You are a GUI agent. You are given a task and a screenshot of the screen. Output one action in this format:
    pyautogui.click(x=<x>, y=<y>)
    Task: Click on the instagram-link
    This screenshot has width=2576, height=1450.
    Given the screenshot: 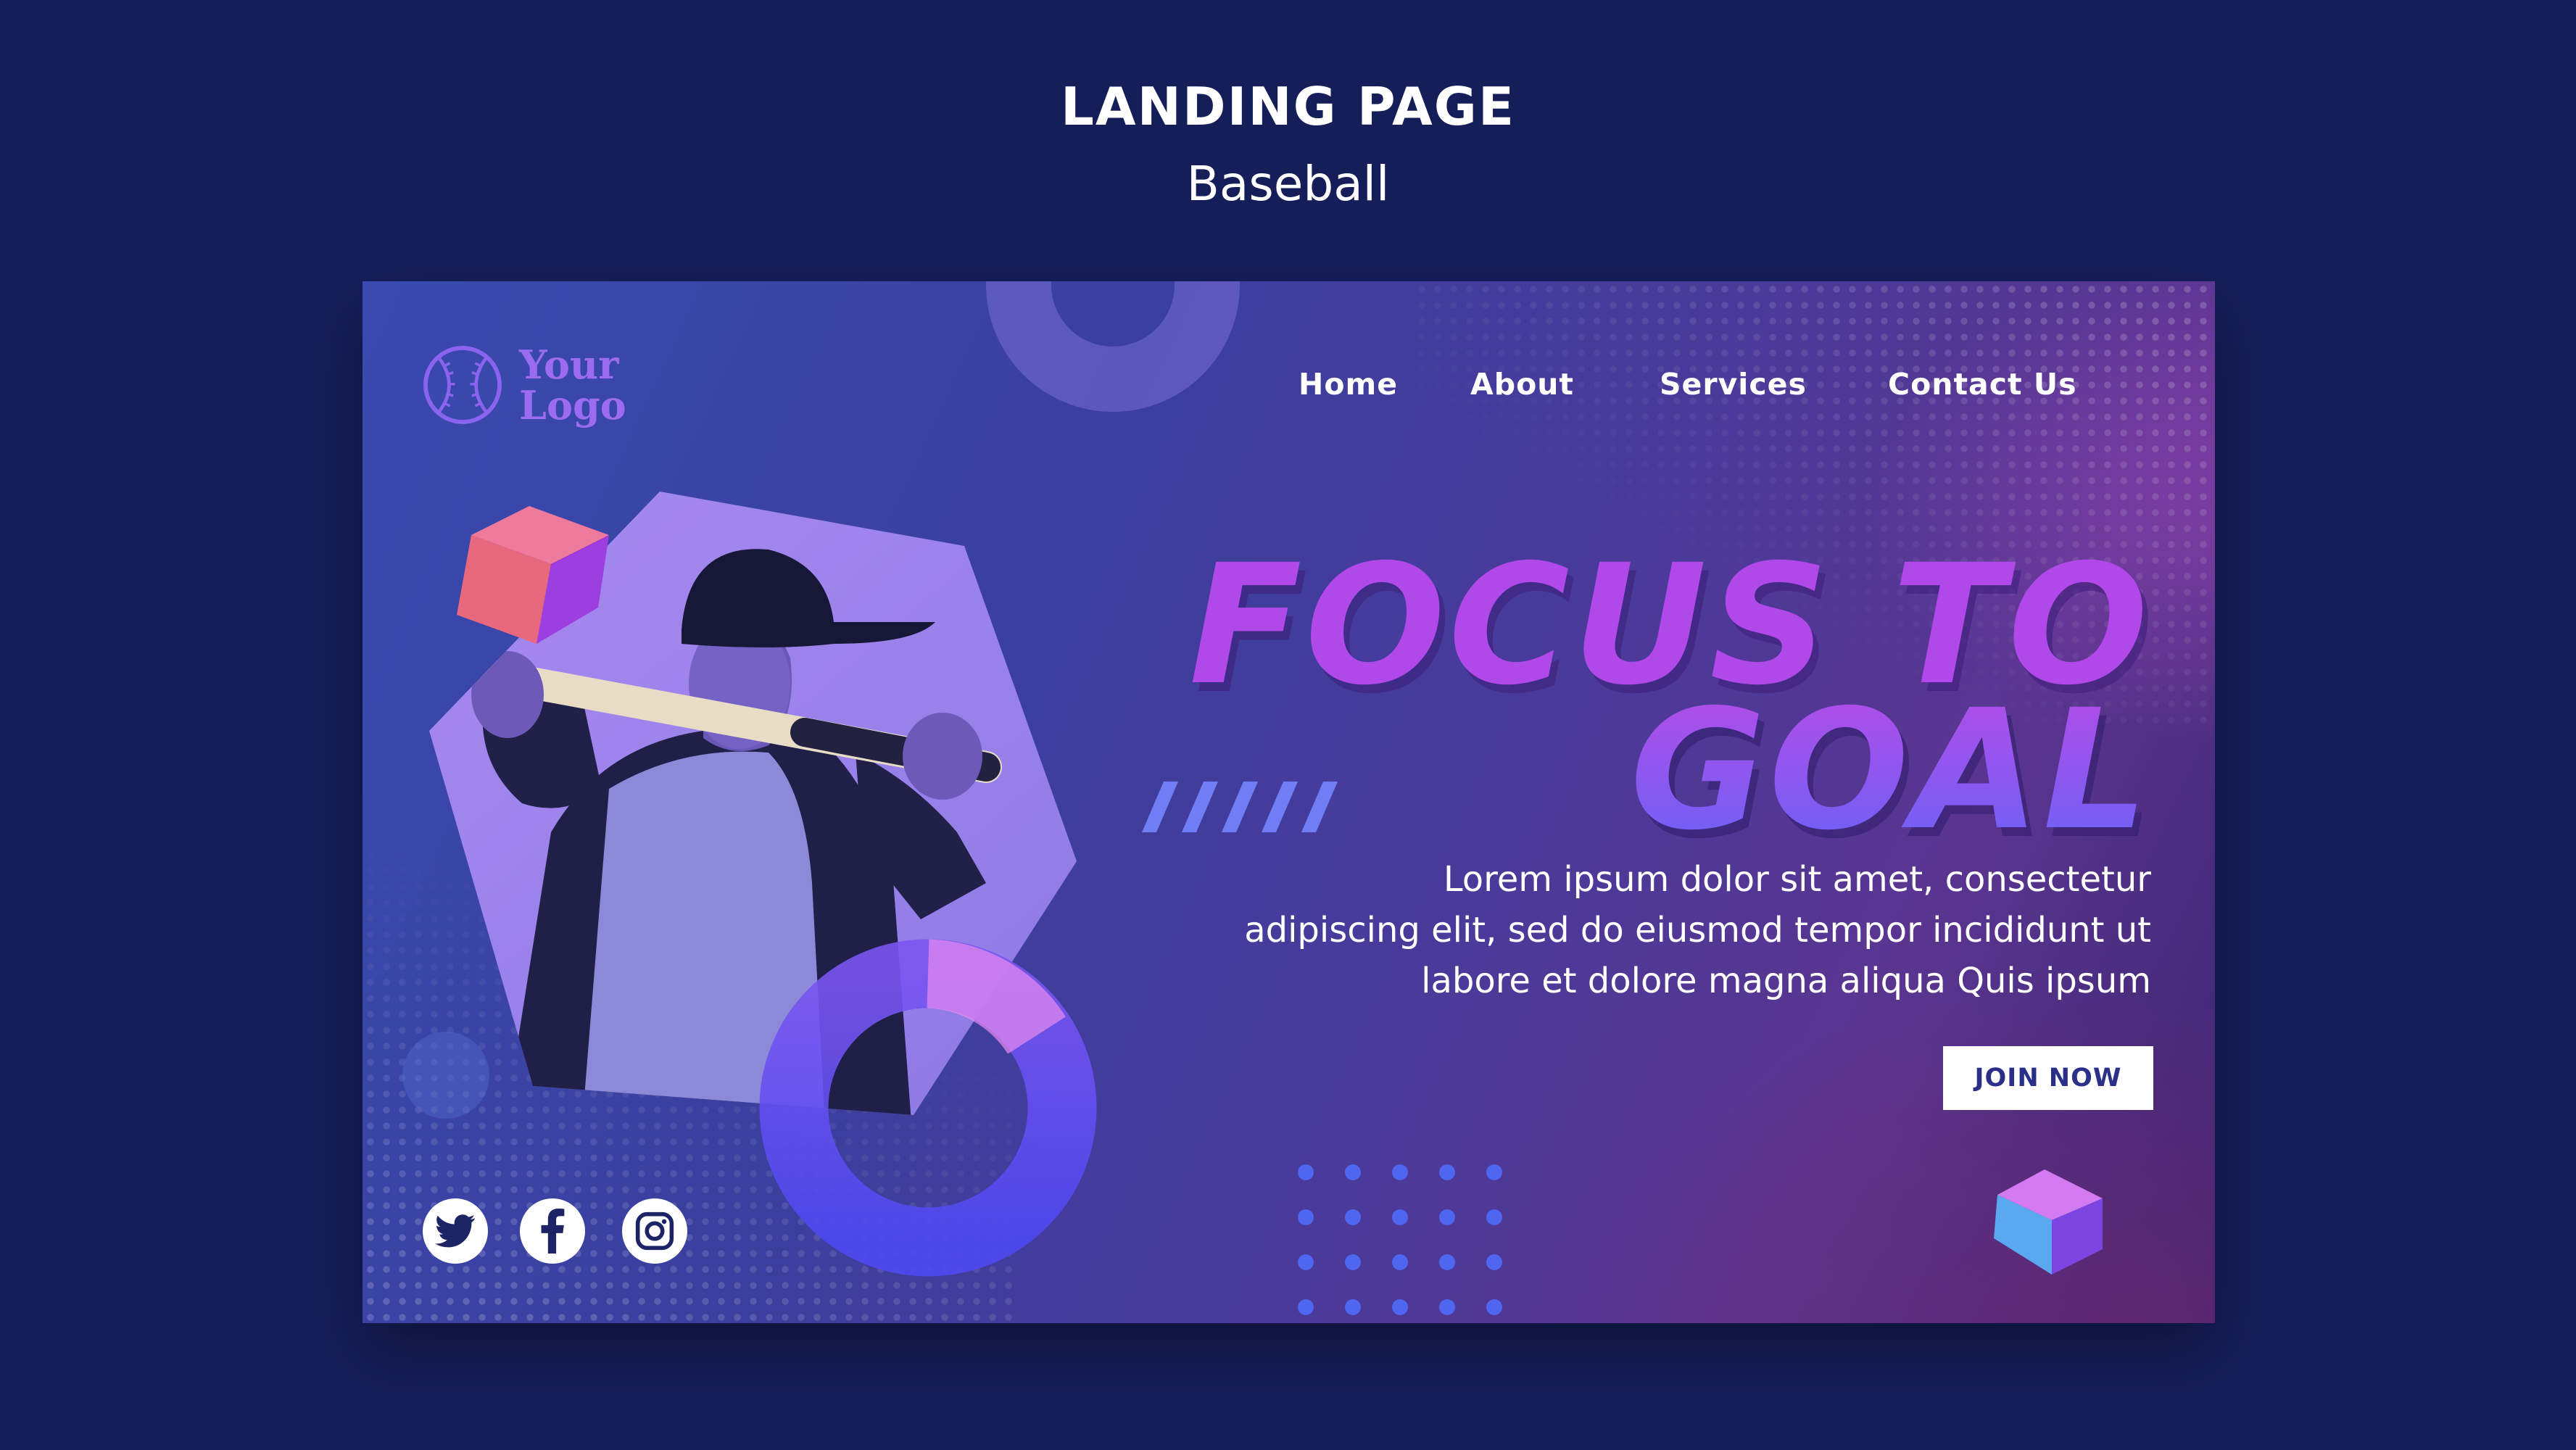 What is the action you would take?
    pyautogui.click(x=654, y=1231)
    